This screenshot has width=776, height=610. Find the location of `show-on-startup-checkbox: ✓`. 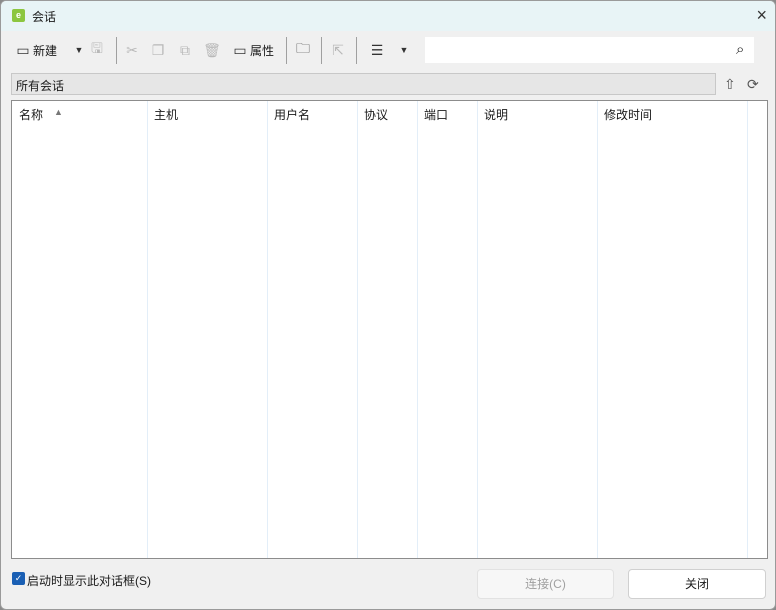

show-on-startup-checkbox: ✓ is located at coordinates (18, 578).